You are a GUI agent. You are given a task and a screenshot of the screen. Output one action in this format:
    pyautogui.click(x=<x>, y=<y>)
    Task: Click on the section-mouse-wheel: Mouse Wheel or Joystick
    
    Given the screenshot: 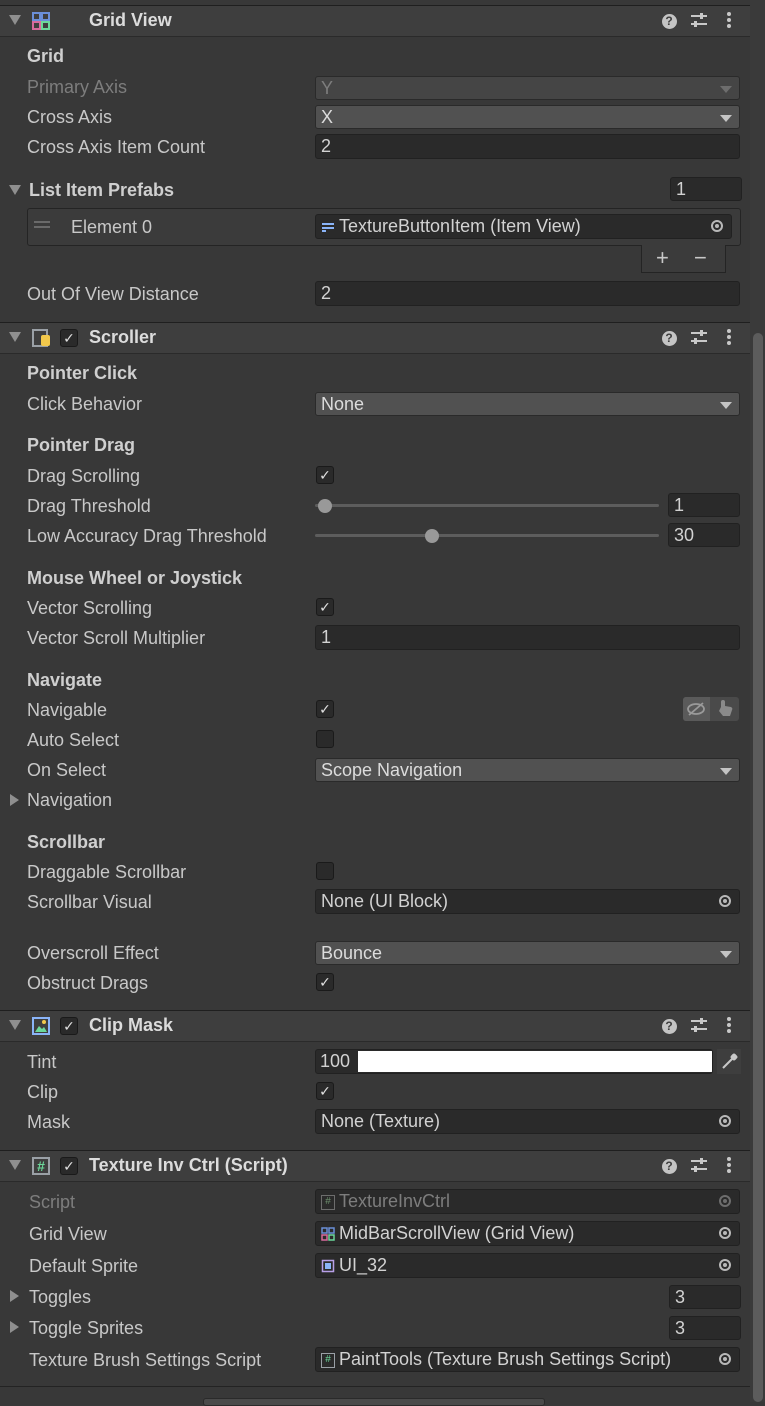 What is the action you would take?
    pyautogui.click(x=135, y=578)
    